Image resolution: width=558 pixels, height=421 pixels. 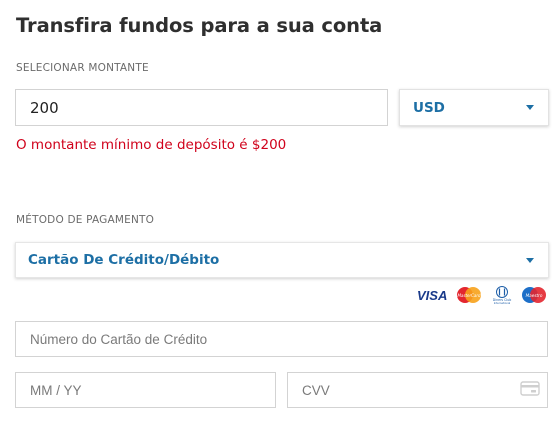 What do you see at coordinates (124, 260) in the screenshot?
I see `payment-method-value: Cartão De Crédito/Débito` at bounding box center [124, 260].